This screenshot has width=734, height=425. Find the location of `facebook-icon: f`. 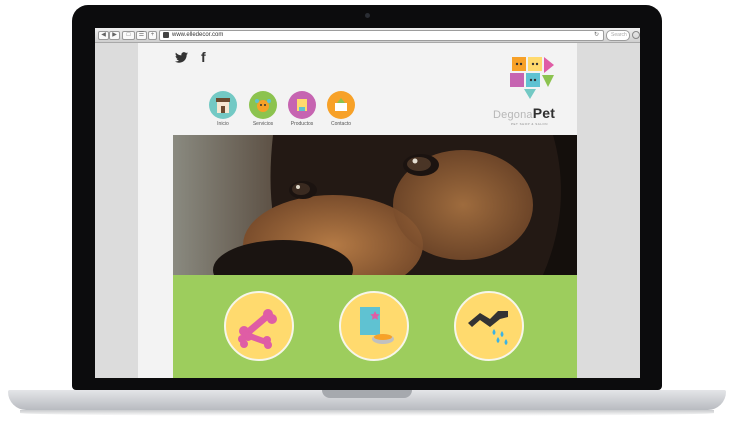

facebook-icon: f is located at coordinates (203, 57).